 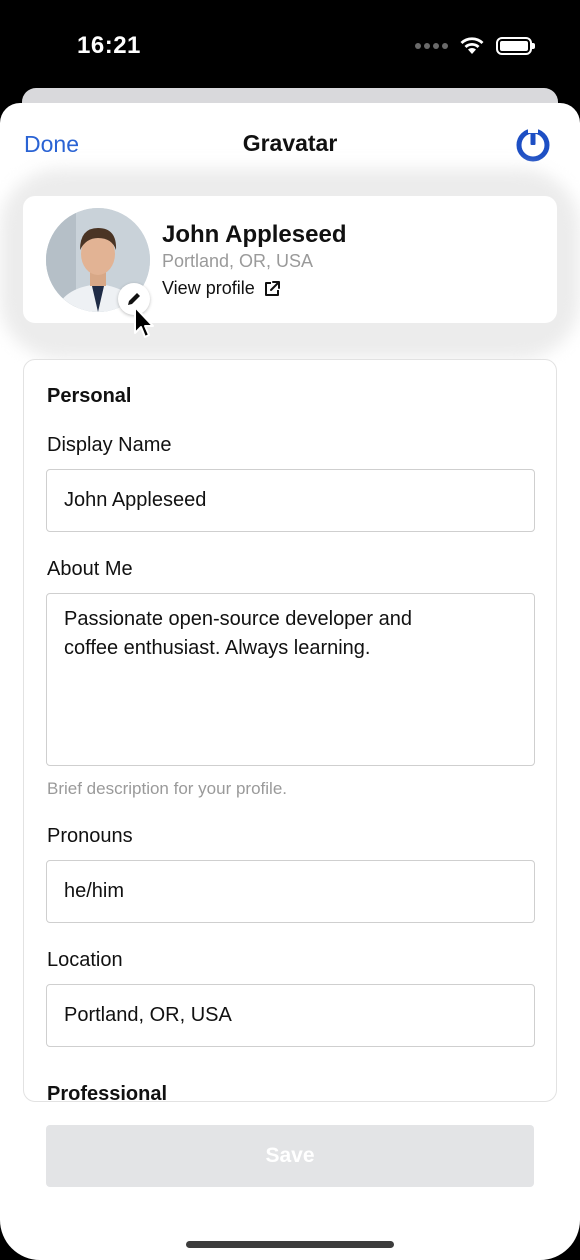 I want to click on gravatar-logo-icon, so click(x=533, y=145).